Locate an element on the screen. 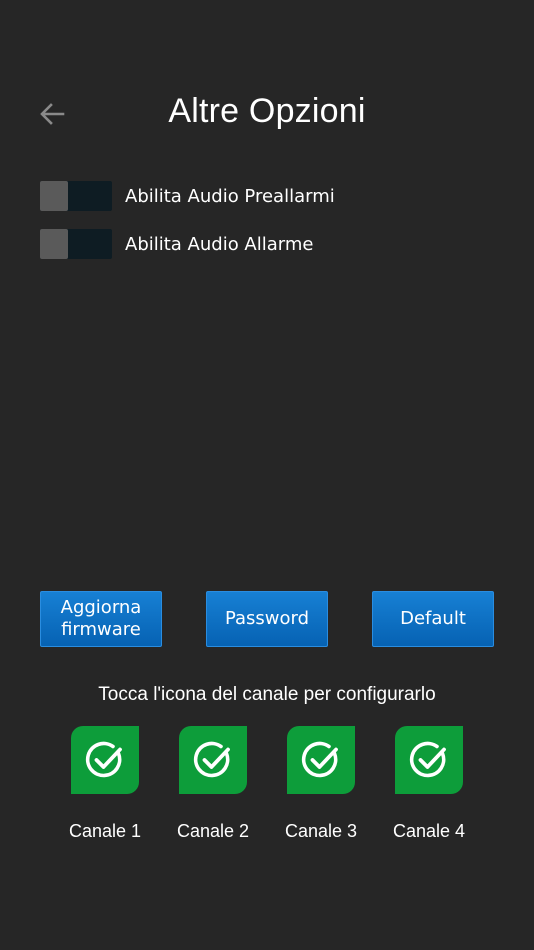 Image resolution: width=534 pixels, height=950 pixels. toggle-row-alarm: Abilita Audio Allarme is located at coordinates (176, 244).